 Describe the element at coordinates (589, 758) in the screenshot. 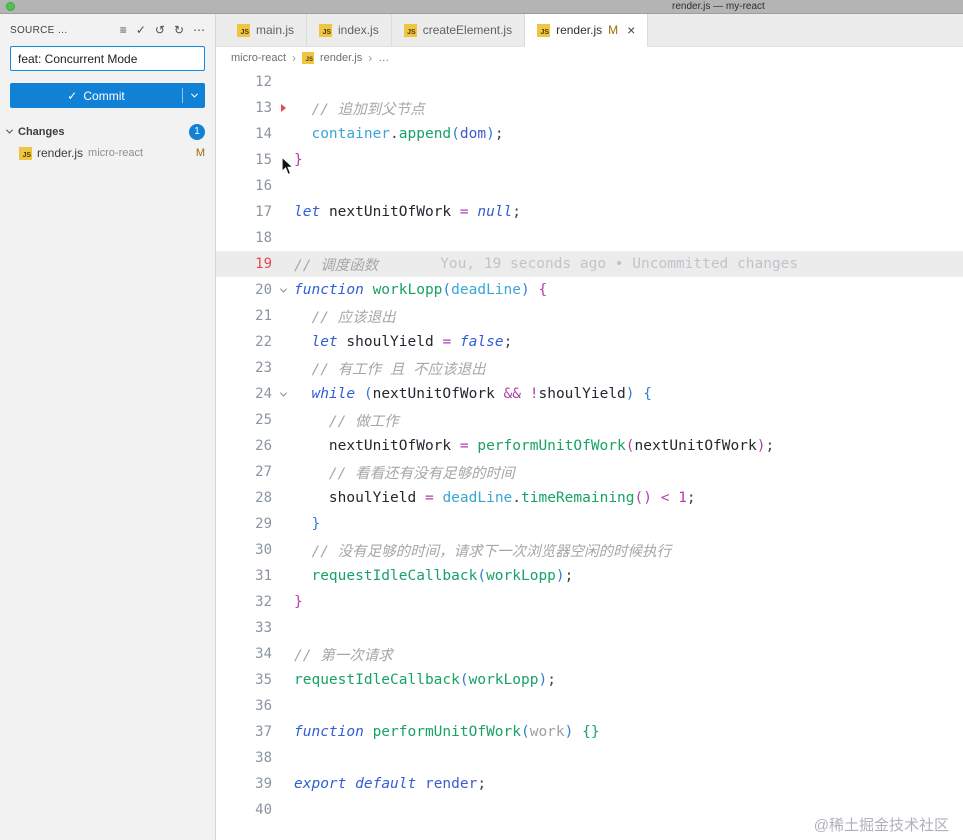

I see `code-line: 38` at that location.